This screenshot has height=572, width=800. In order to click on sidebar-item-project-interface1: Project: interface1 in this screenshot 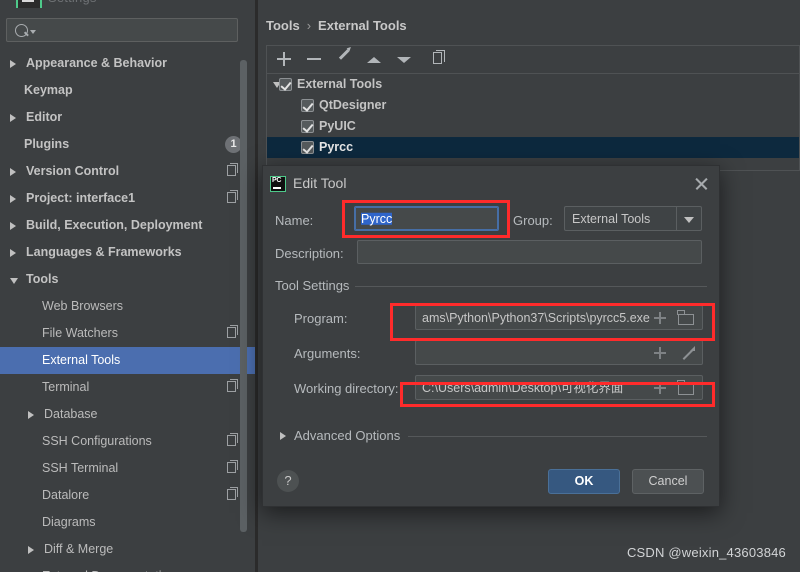, I will do `click(129, 198)`.